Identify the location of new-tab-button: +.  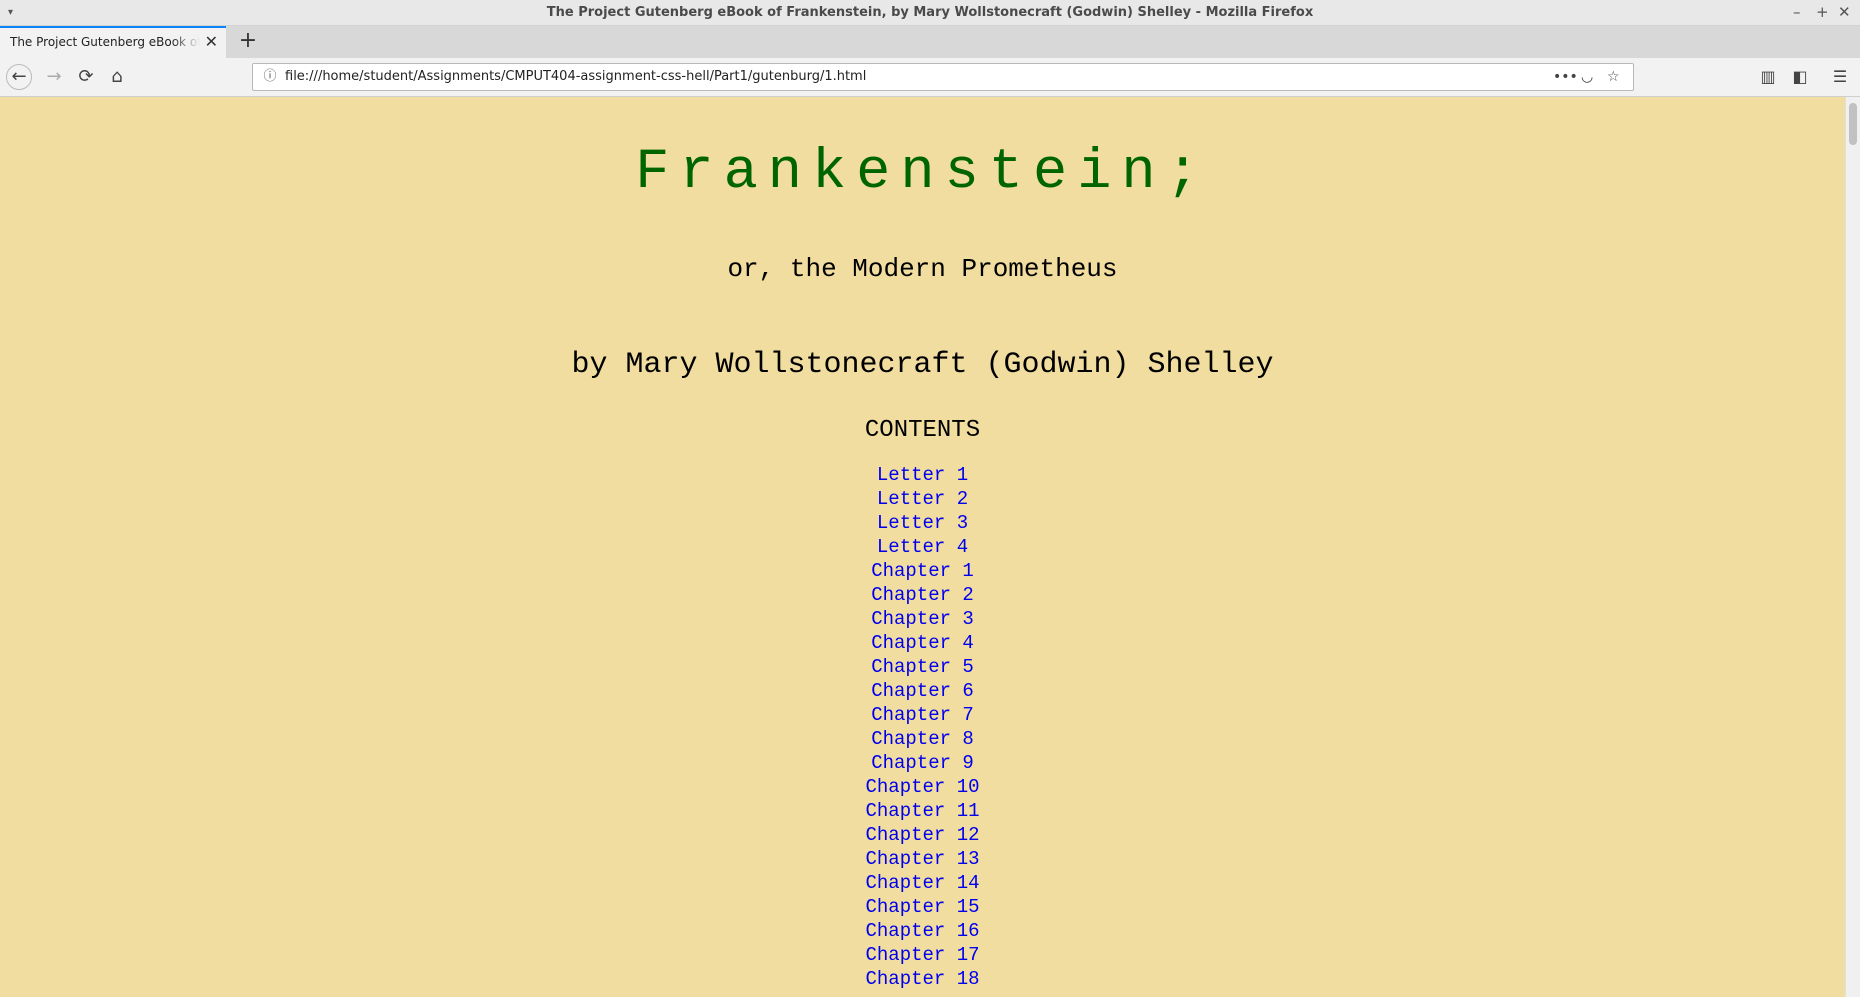
(248, 42).